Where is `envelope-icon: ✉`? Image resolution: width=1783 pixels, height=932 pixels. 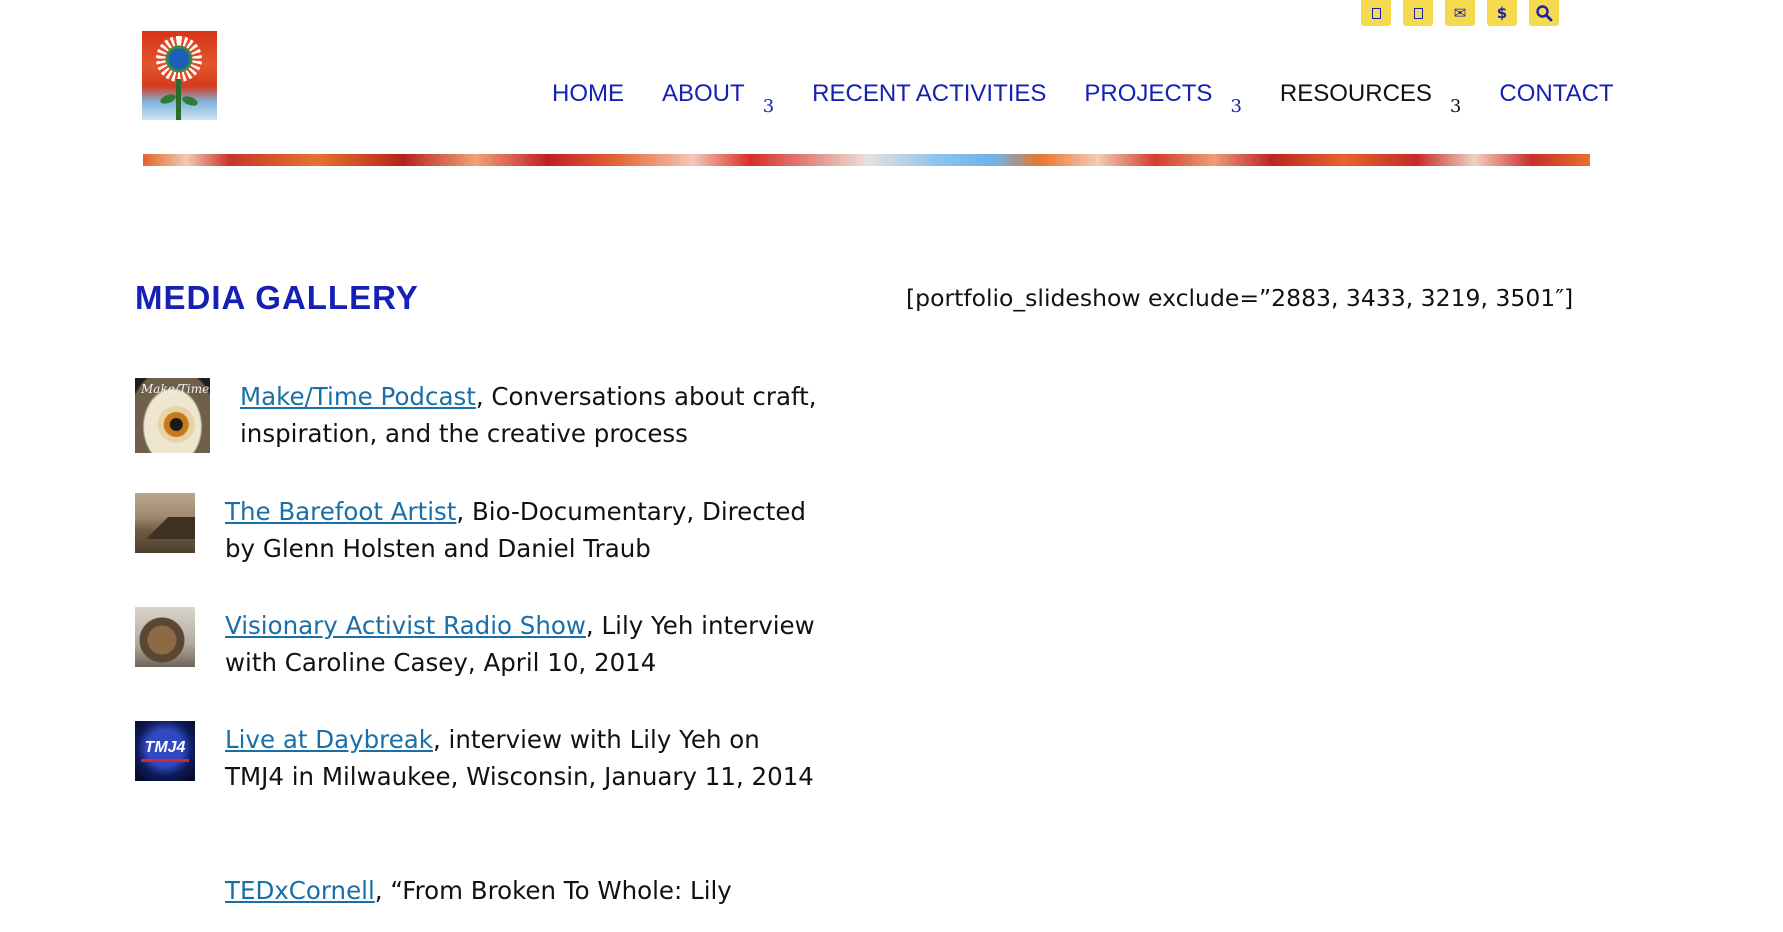
envelope-icon: ✉ is located at coordinates (1460, 13).